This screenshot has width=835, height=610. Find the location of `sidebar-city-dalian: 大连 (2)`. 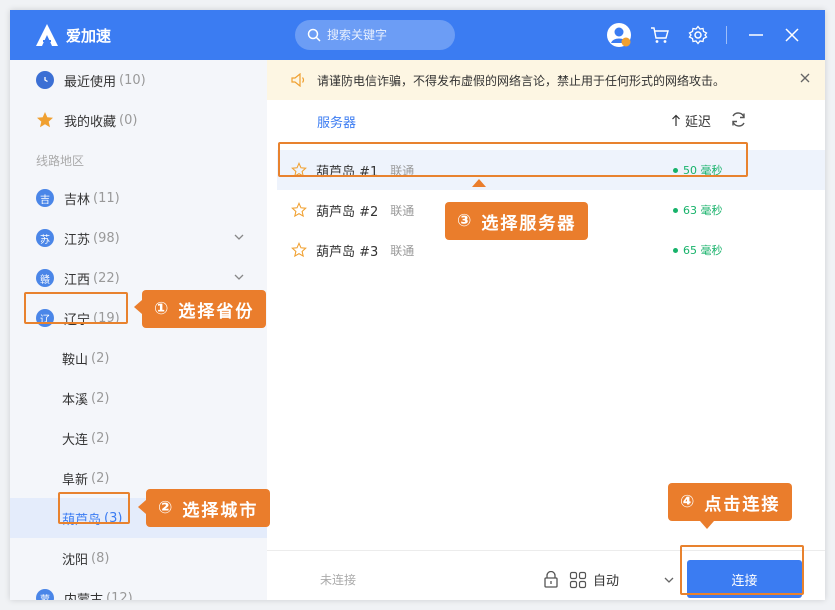

sidebar-city-dalian: 大连 (2) is located at coordinates (138, 438).